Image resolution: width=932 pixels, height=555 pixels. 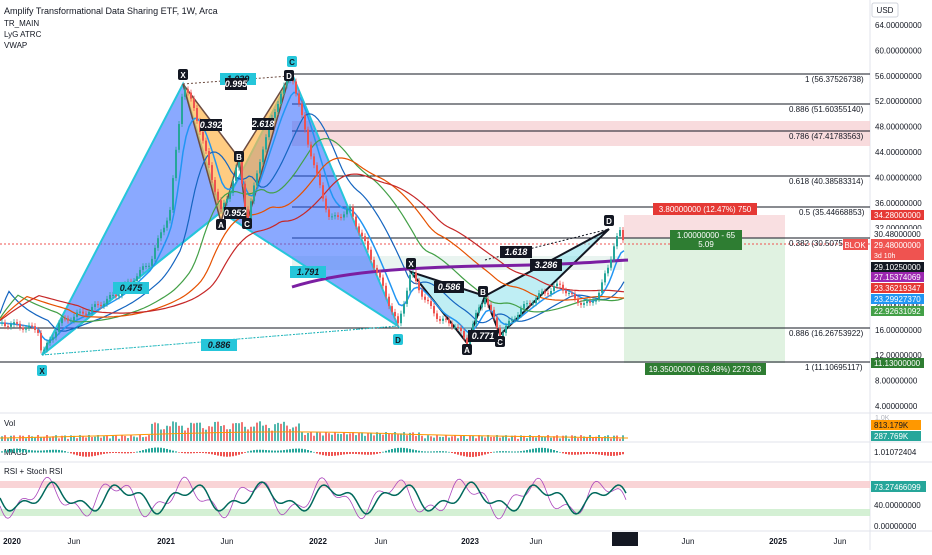 What do you see at coordinates (897, 363) in the screenshot?
I see `price-tag-9: 11.13000000` at bounding box center [897, 363].